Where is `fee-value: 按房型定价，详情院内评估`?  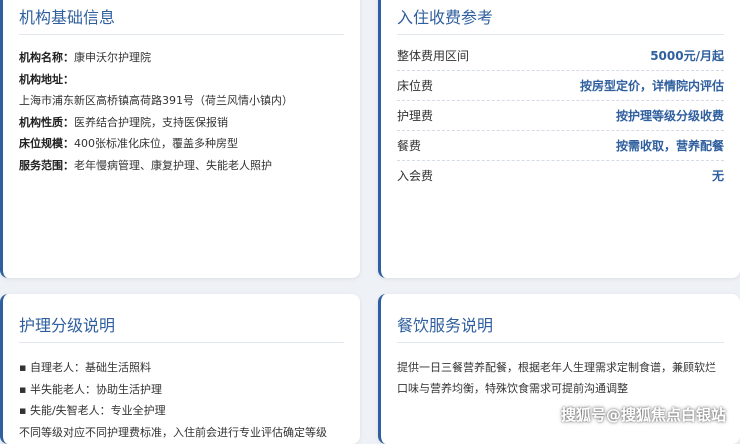 fee-value: 按房型定价，详情院内评估 is located at coordinates (651, 86).